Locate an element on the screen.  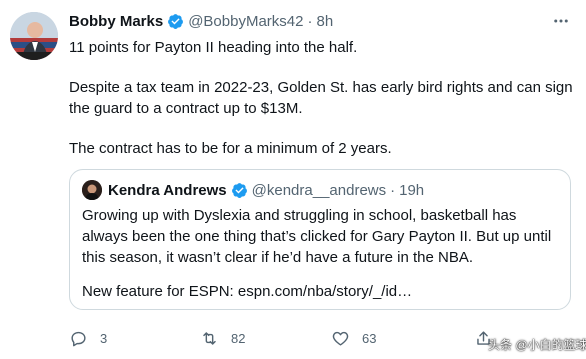
tweet-timestamp: 8h is located at coordinates (324, 21).